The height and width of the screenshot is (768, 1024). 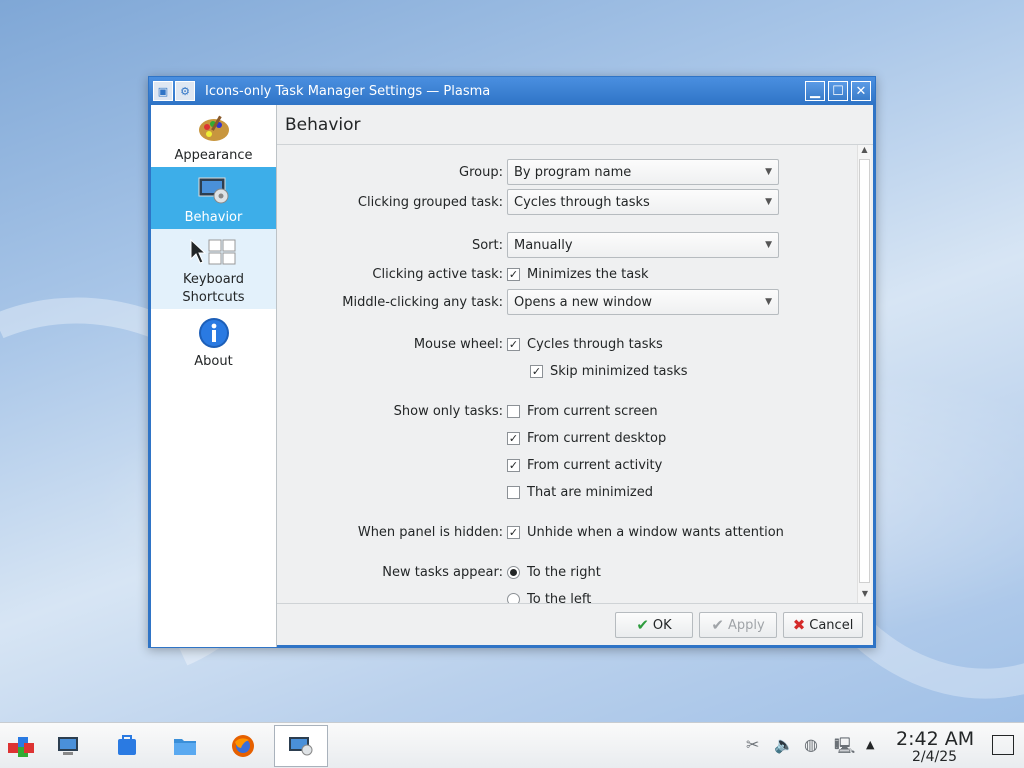 What do you see at coordinates (746, 625) in the screenshot?
I see `apply-button-label: Apply` at bounding box center [746, 625].